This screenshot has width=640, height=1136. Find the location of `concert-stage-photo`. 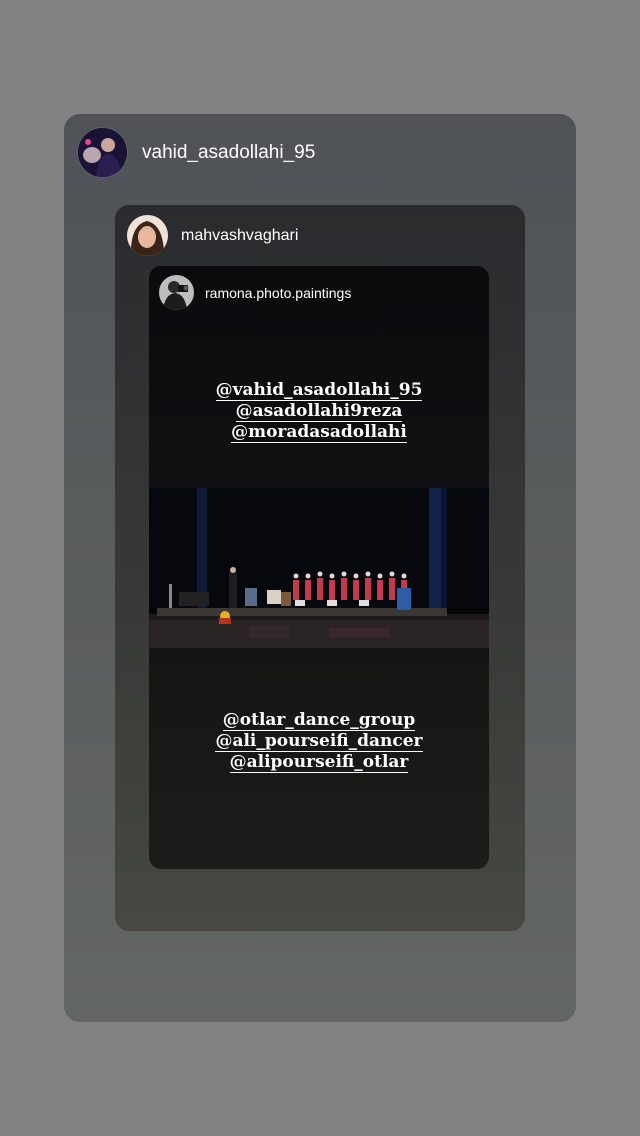

concert-stage-photo is located at coordinates (319, 568).